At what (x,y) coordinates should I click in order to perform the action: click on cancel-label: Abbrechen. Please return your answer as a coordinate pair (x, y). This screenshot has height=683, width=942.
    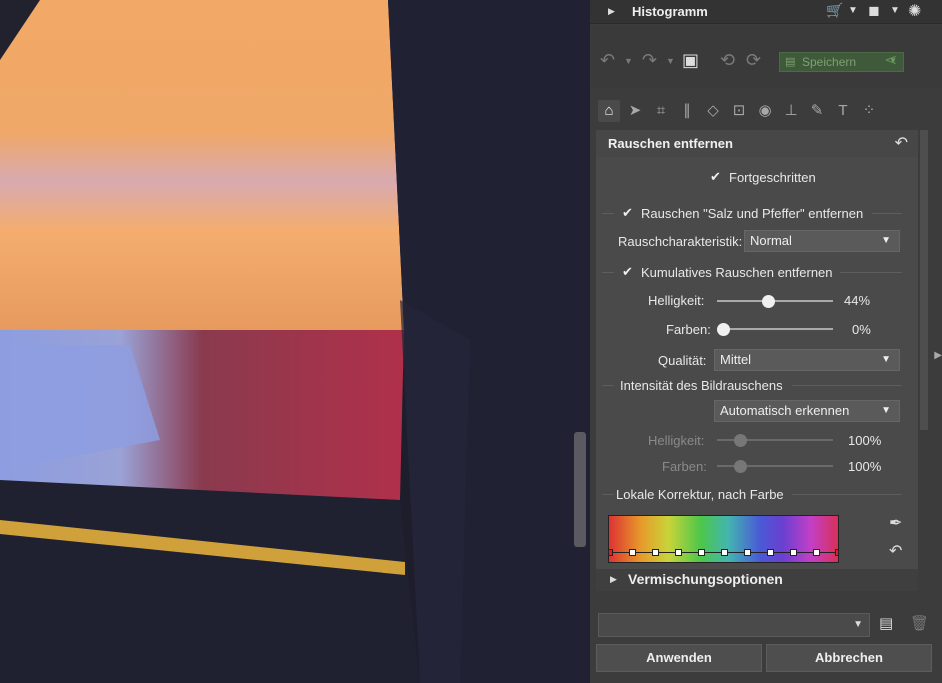
    Looking at the image, I should click on (849, 657).